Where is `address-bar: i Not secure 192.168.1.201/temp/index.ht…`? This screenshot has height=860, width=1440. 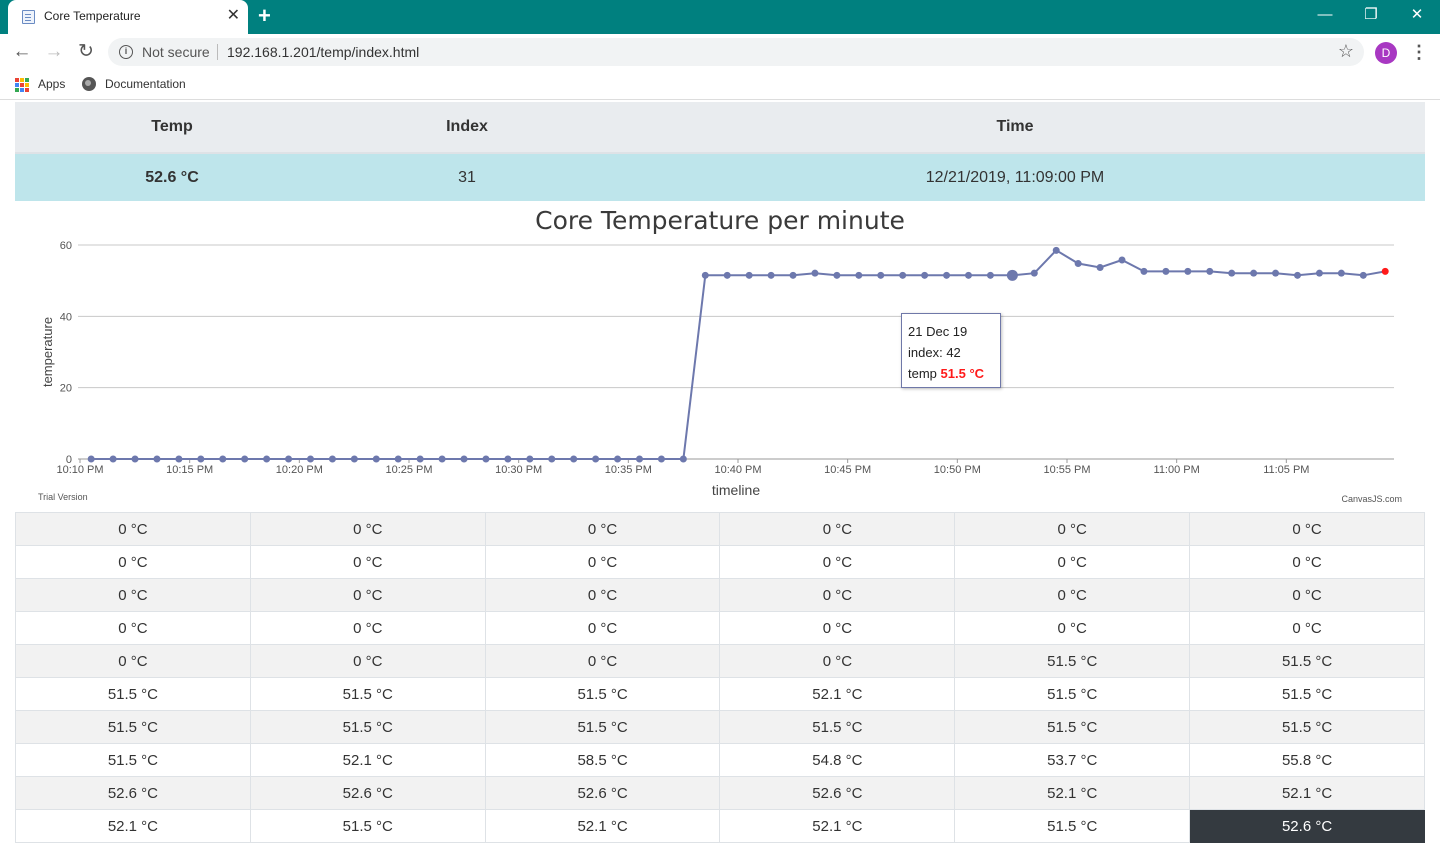 address-bar: i Not secure 192.168.1.201/temp/index.ht… is located at coordinates (736, 52).